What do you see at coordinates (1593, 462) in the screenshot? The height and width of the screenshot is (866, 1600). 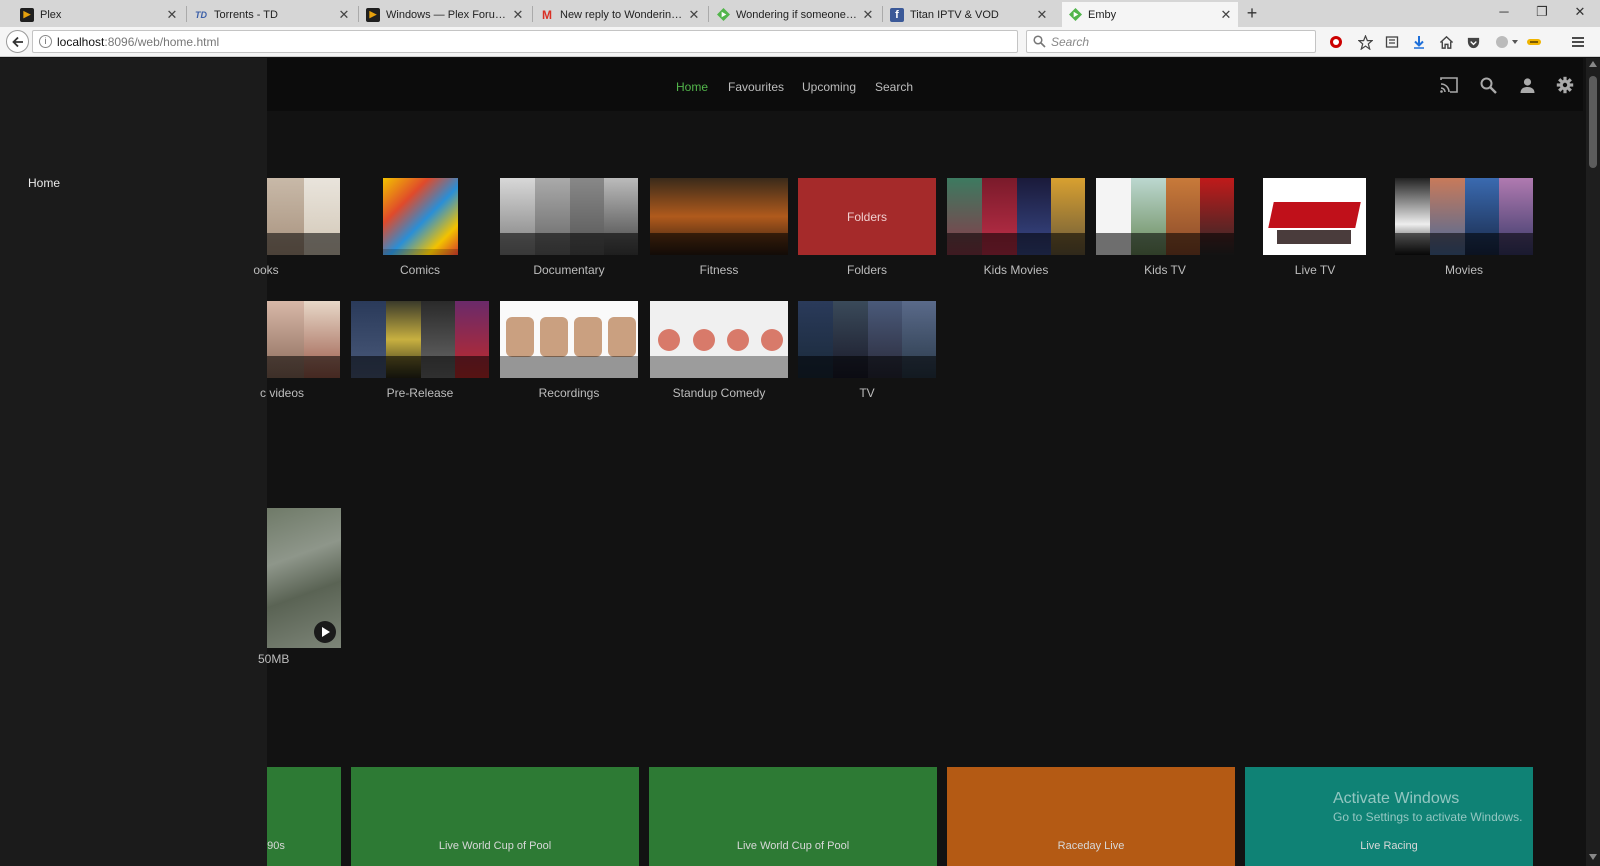 I see `page-scrollbar` at bounding box center [1593, 462].